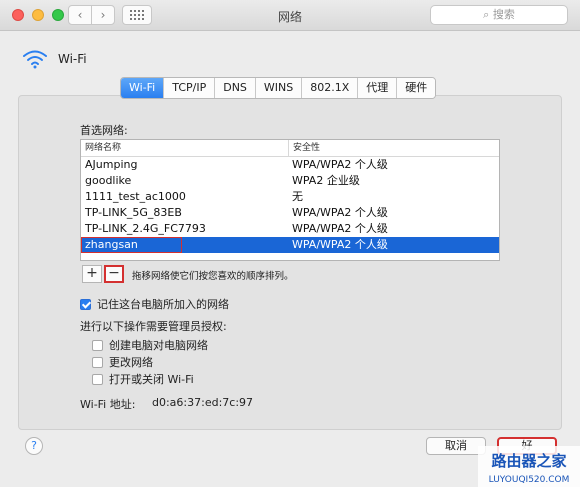 The height and width of the screenshot is (487, 580). Describe the element at coordinates (329, 88) in the screenshot. I see `tab-8021x: 802.1X` at that location.